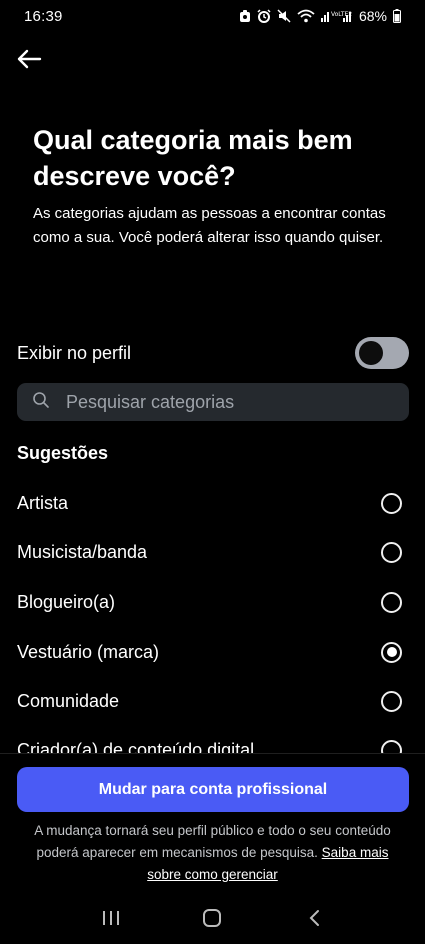  Describe the element at coordinates (43, 502) in the screenshot. I see `category-label: Artista` at that location.